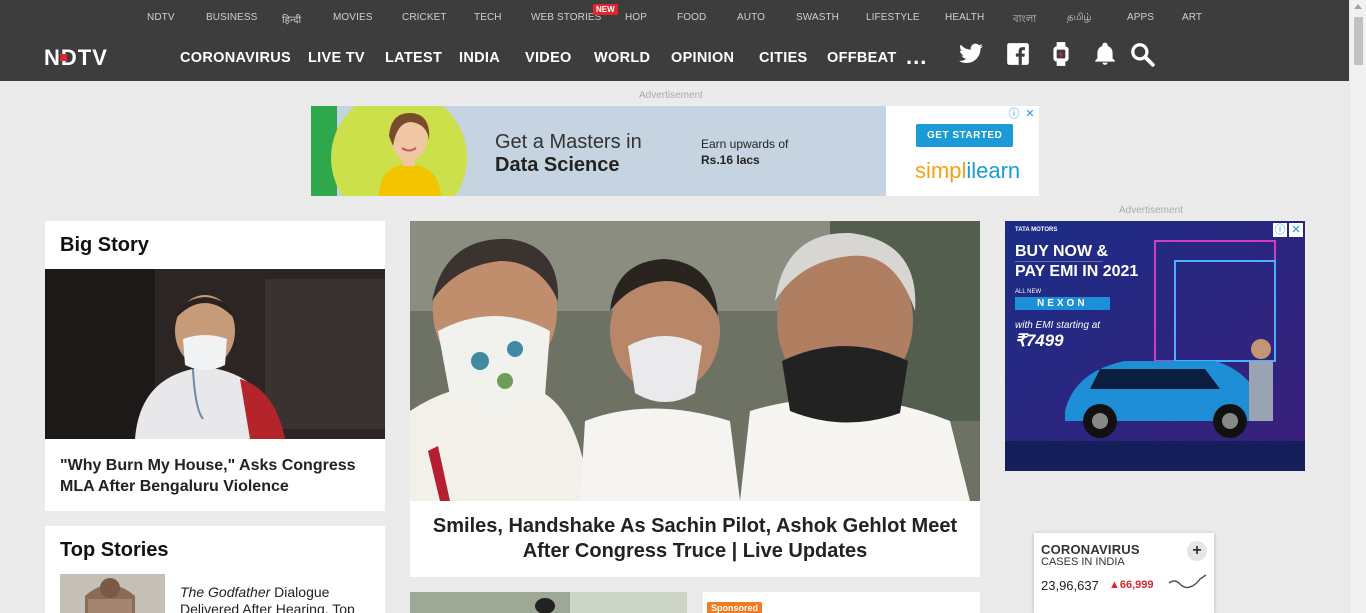 The image size is (1366, 613). I want to click on subnav-tech: TECH, so click(488, 17).